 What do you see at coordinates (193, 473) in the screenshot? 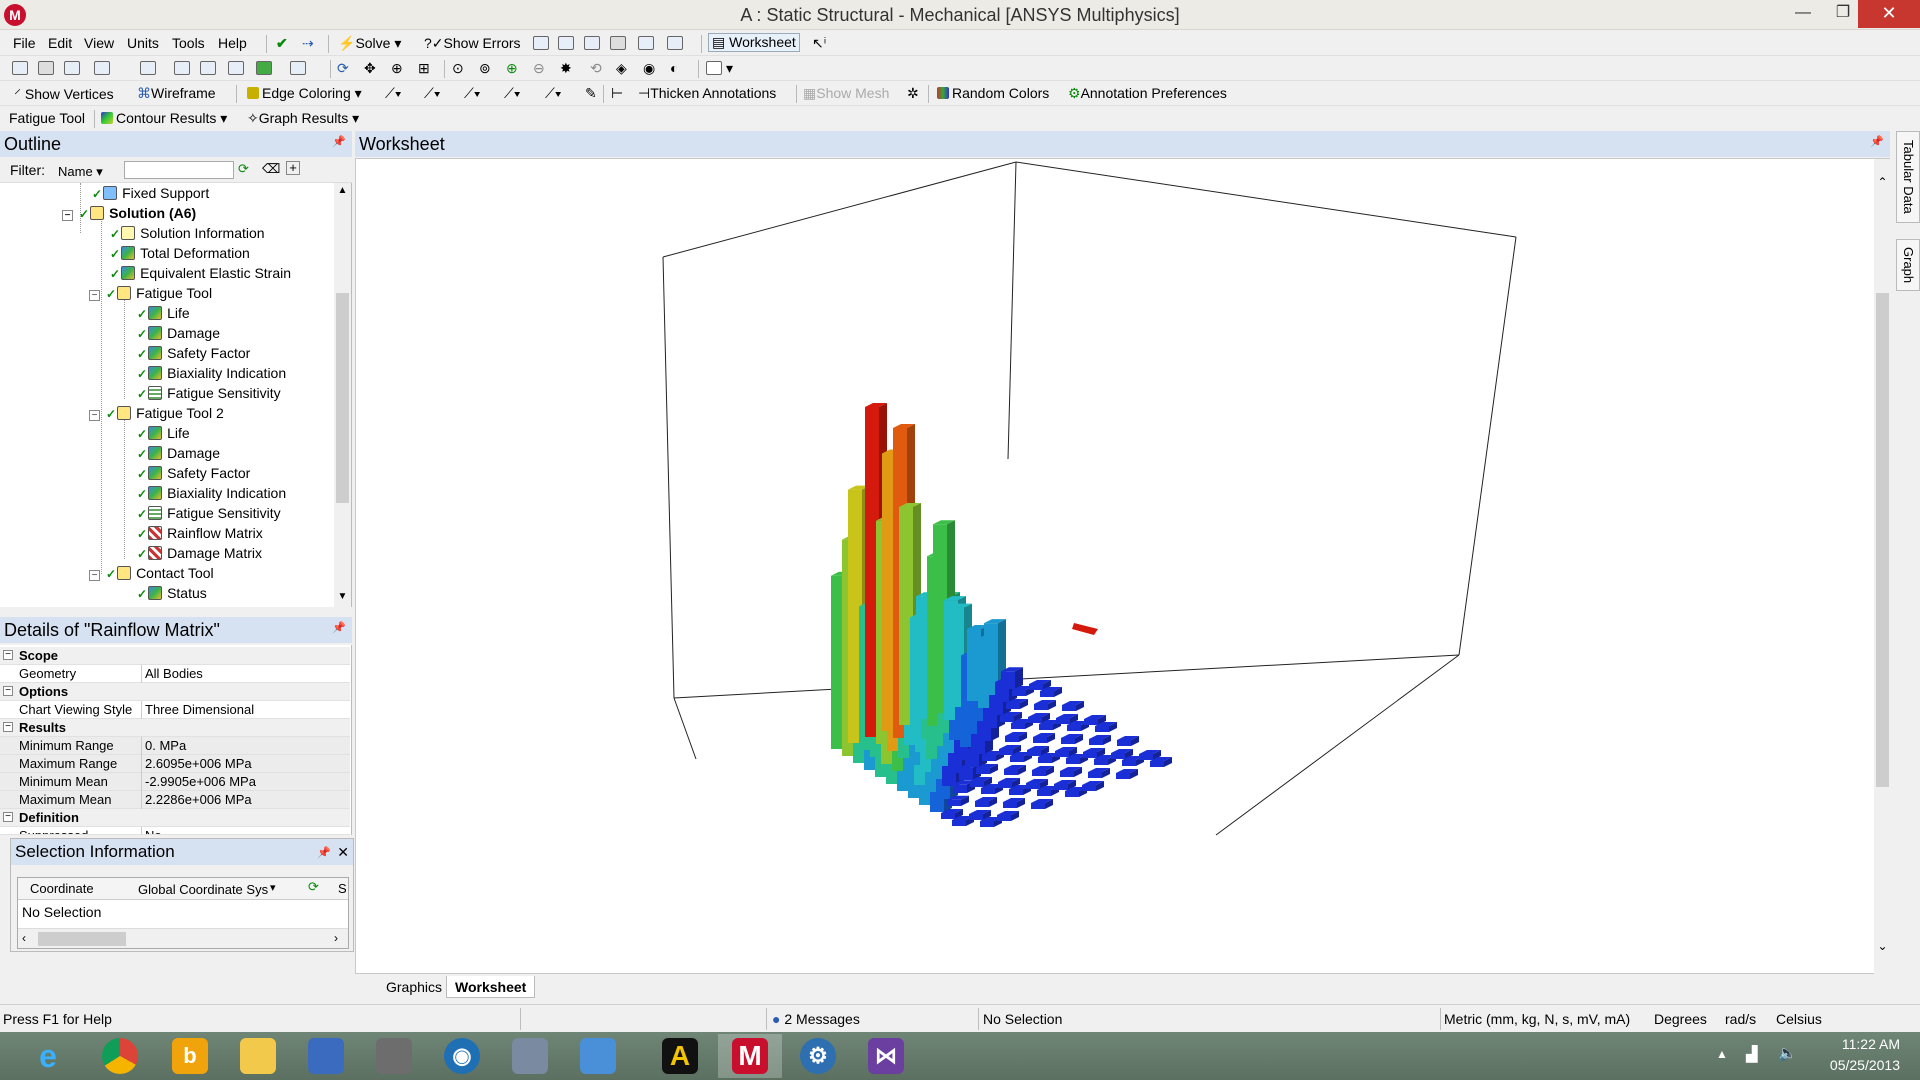
I see `tree-item-safety-factor-2: ✓ Safety Factor` at bounding box center [193, 473].